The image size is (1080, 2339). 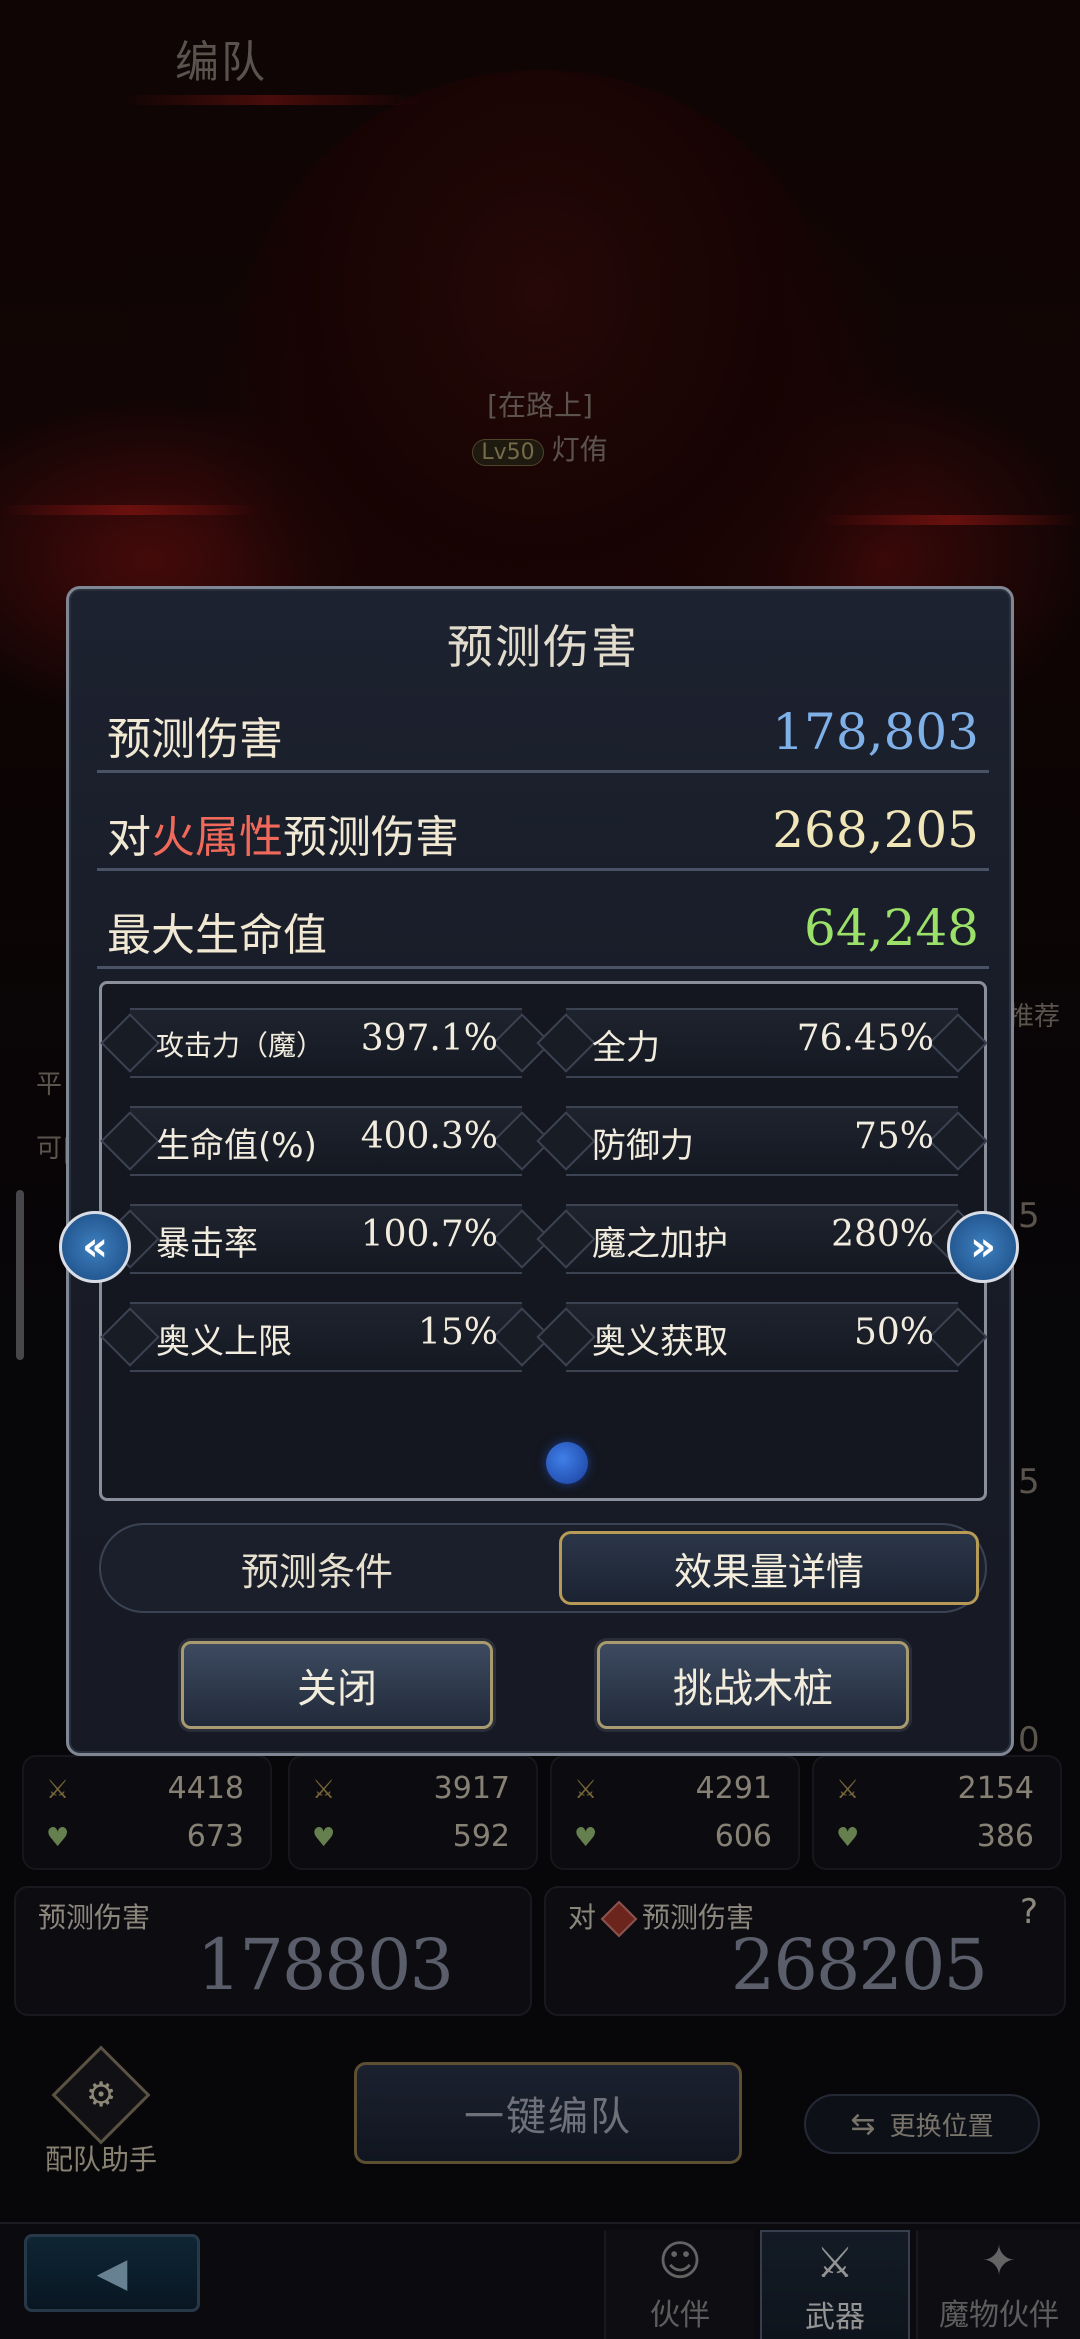 What do you see at coordinates (326, 1239) in the screenshot?
I see `stat-crit: 暴击率 100.7%` at bounding box center [326, 1239].